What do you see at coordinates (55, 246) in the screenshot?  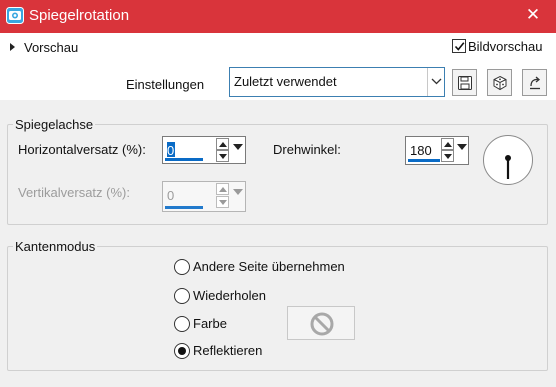 I see `edge-mode-group-title: Kantenmodus` at bounding box center [55, 246].